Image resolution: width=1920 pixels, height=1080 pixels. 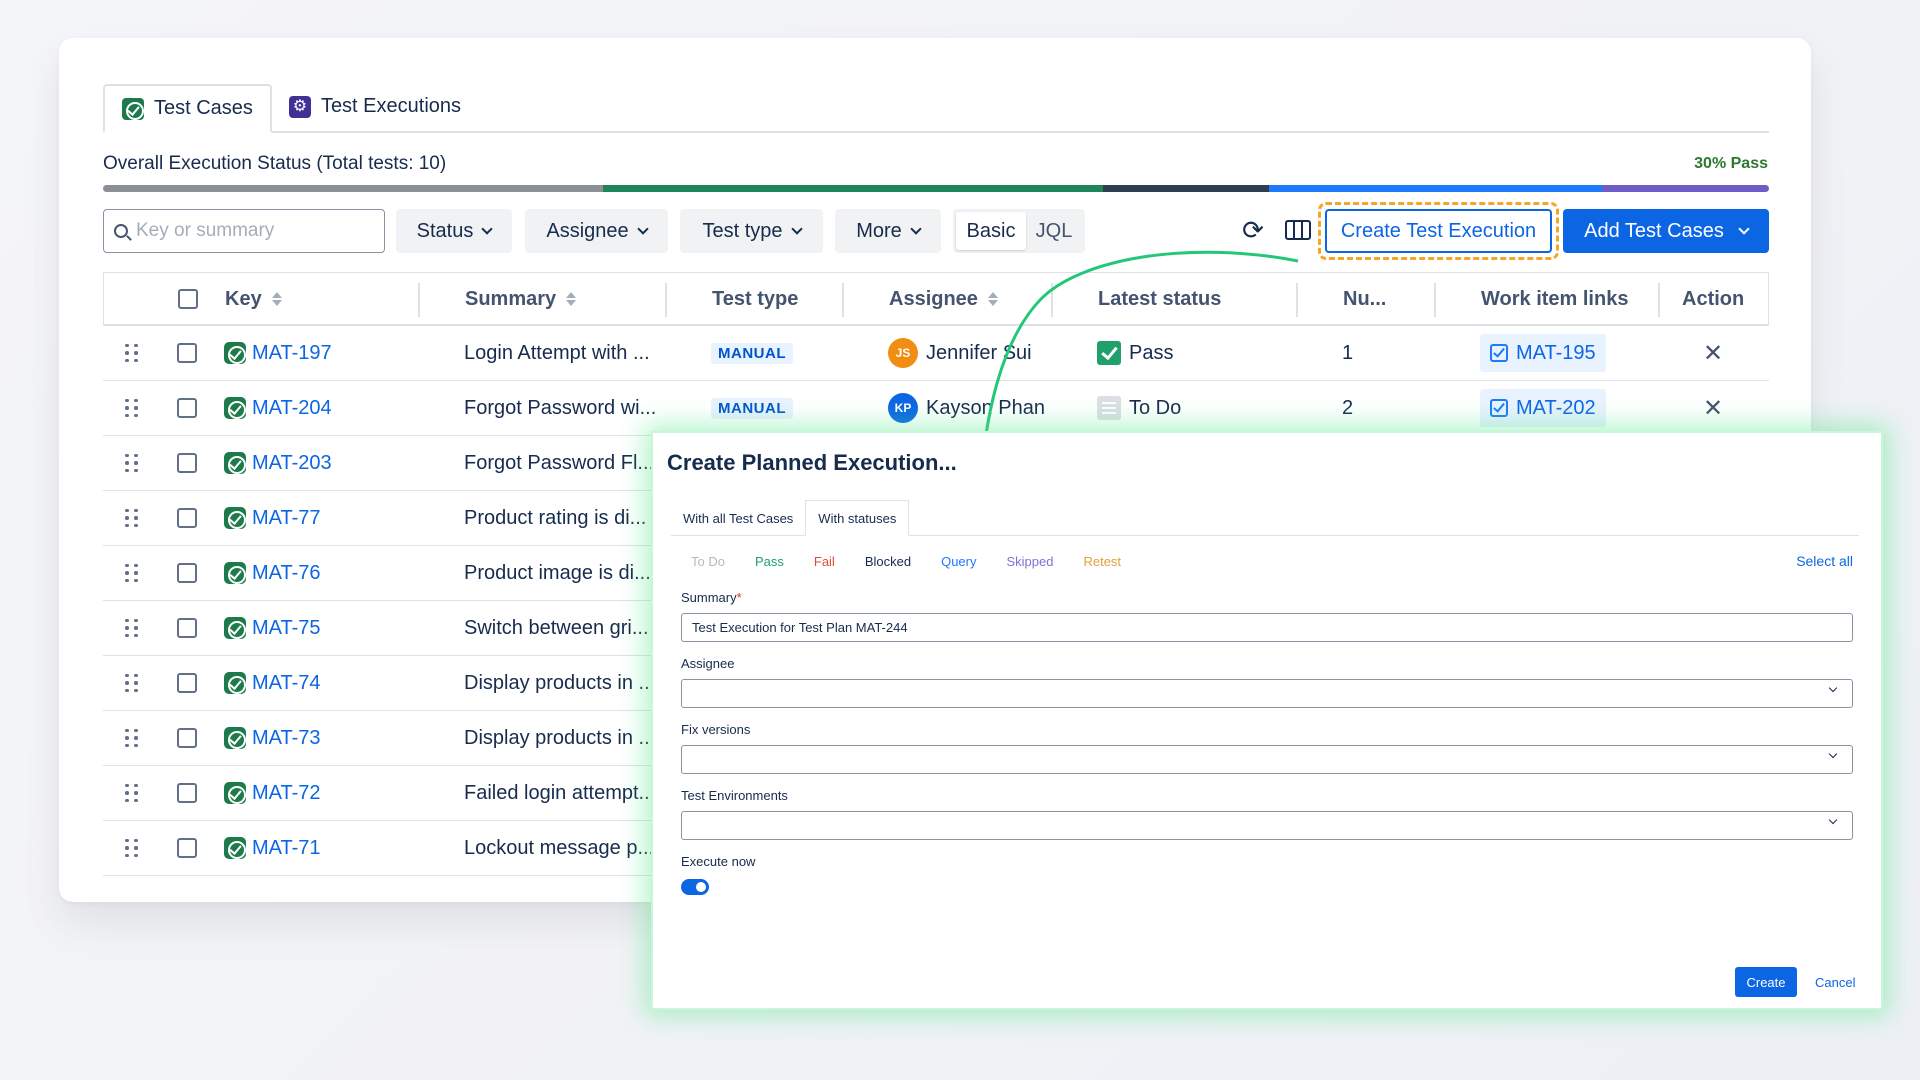 I want to click on assignee-filter-button: Assignee, so click(x=596, y=231).